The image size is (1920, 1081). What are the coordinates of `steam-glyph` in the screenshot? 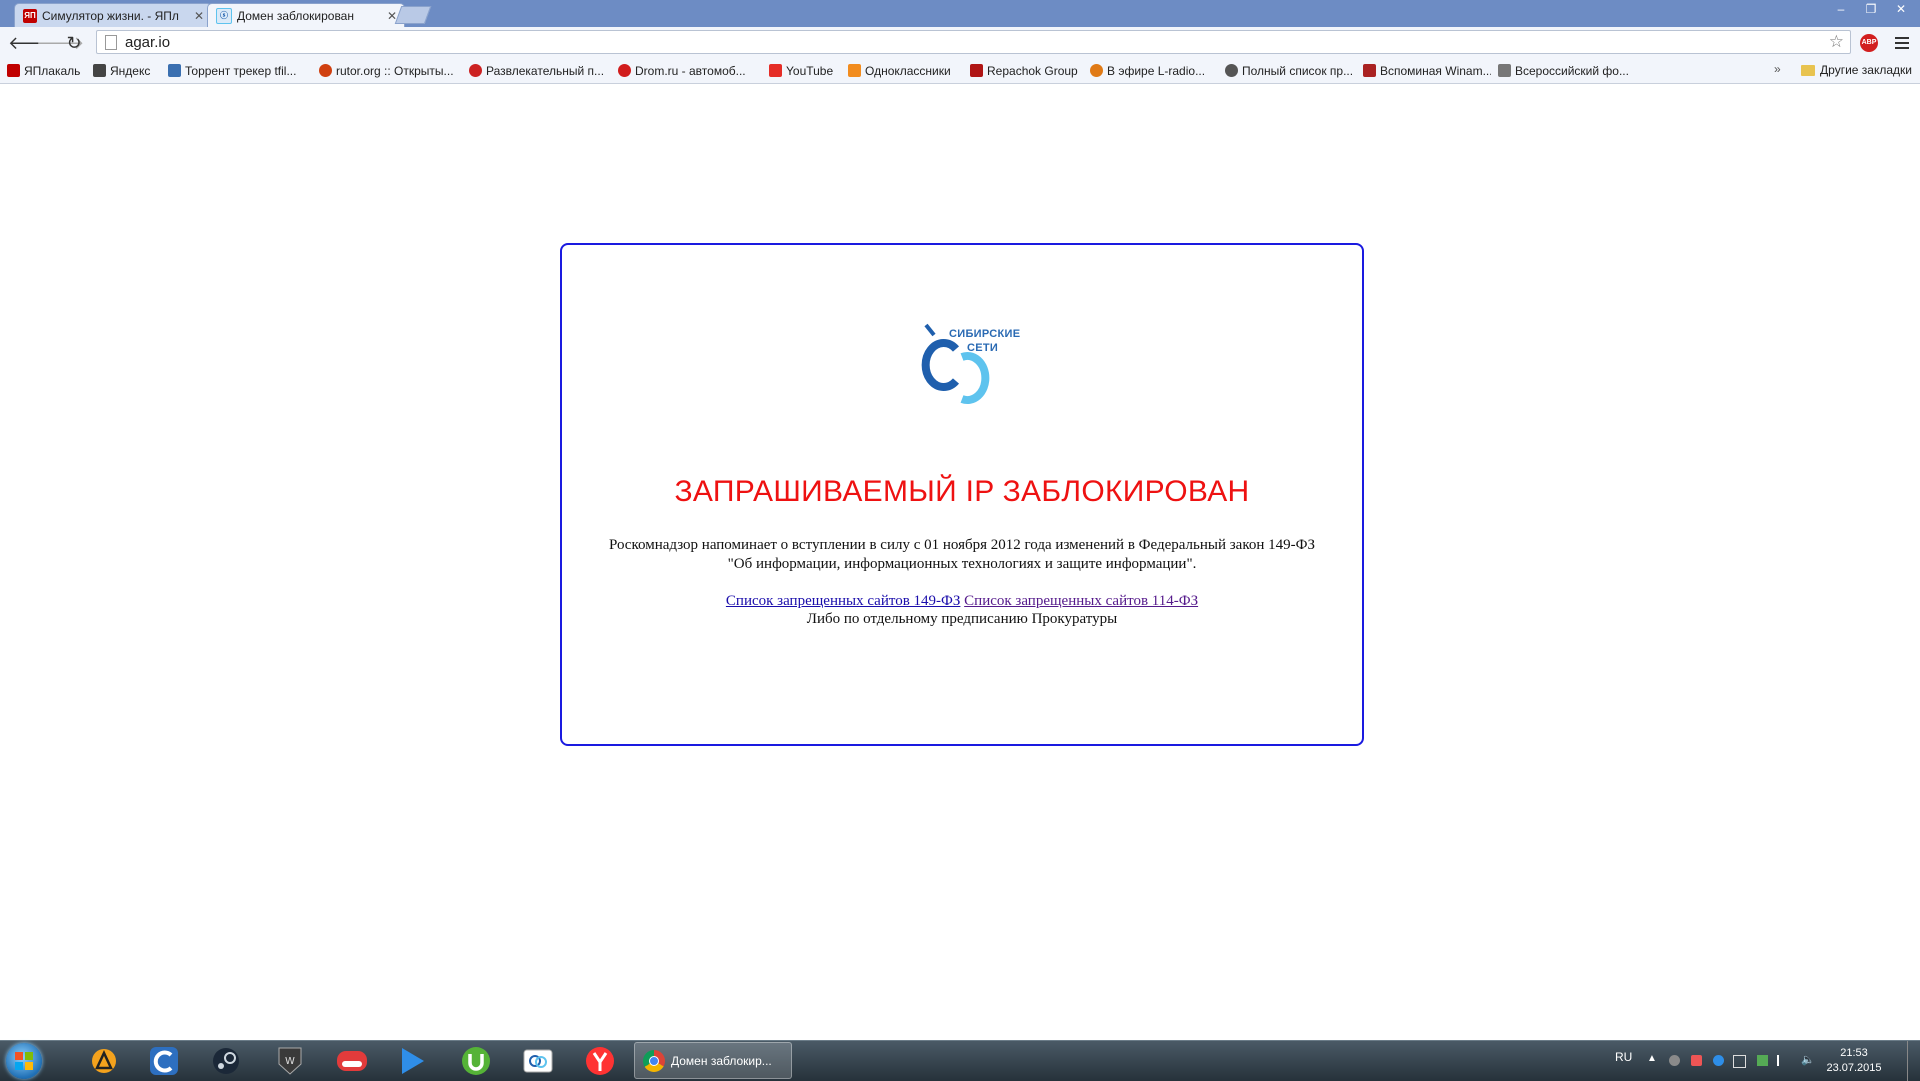 It's located at (226, 1061).